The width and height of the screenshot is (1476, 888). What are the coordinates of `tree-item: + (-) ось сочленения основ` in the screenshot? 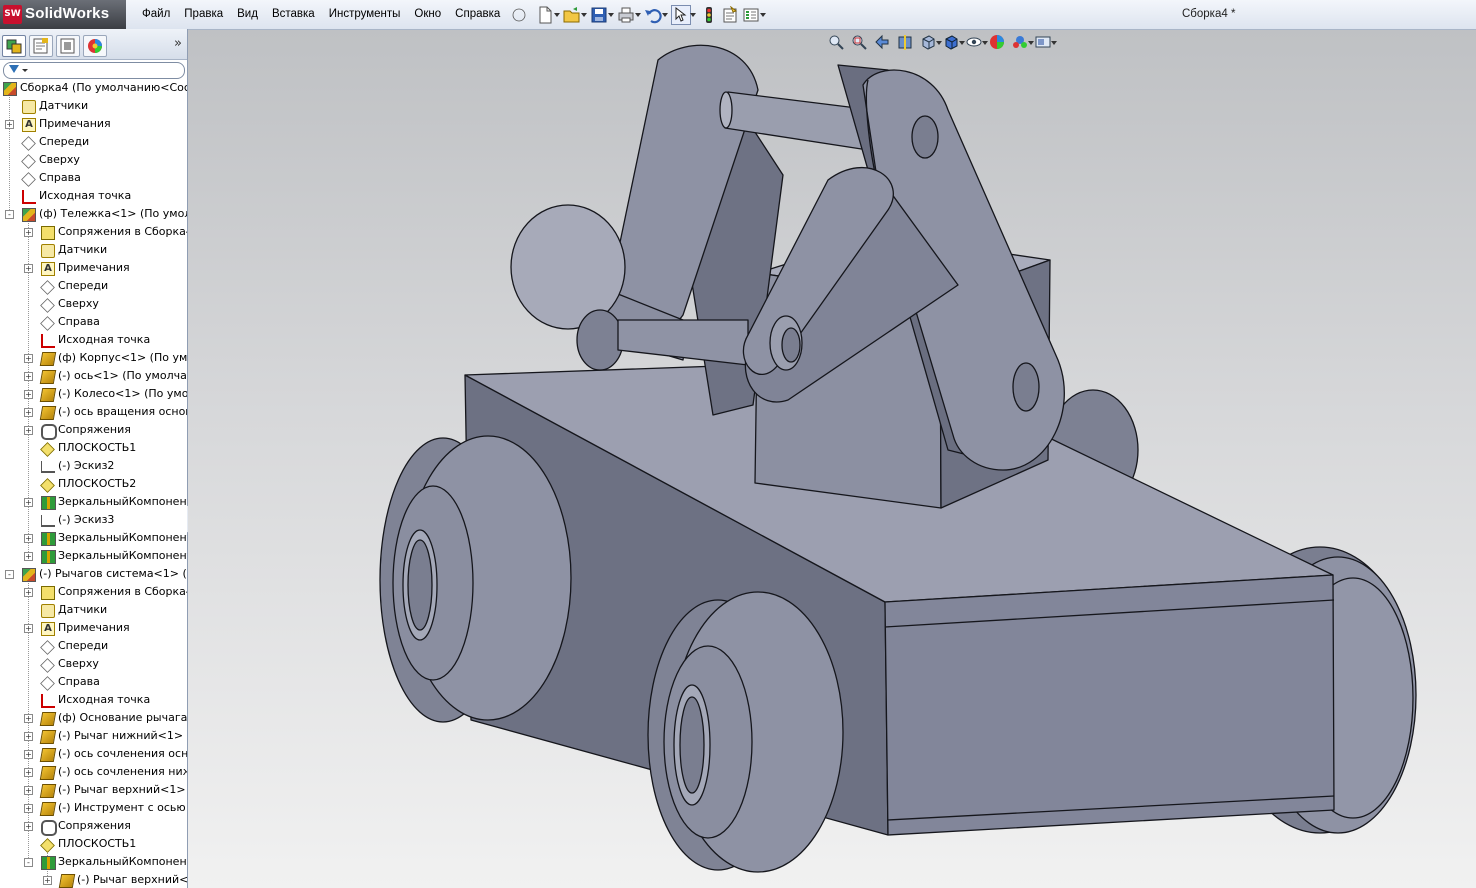 It's located at (93, 754).